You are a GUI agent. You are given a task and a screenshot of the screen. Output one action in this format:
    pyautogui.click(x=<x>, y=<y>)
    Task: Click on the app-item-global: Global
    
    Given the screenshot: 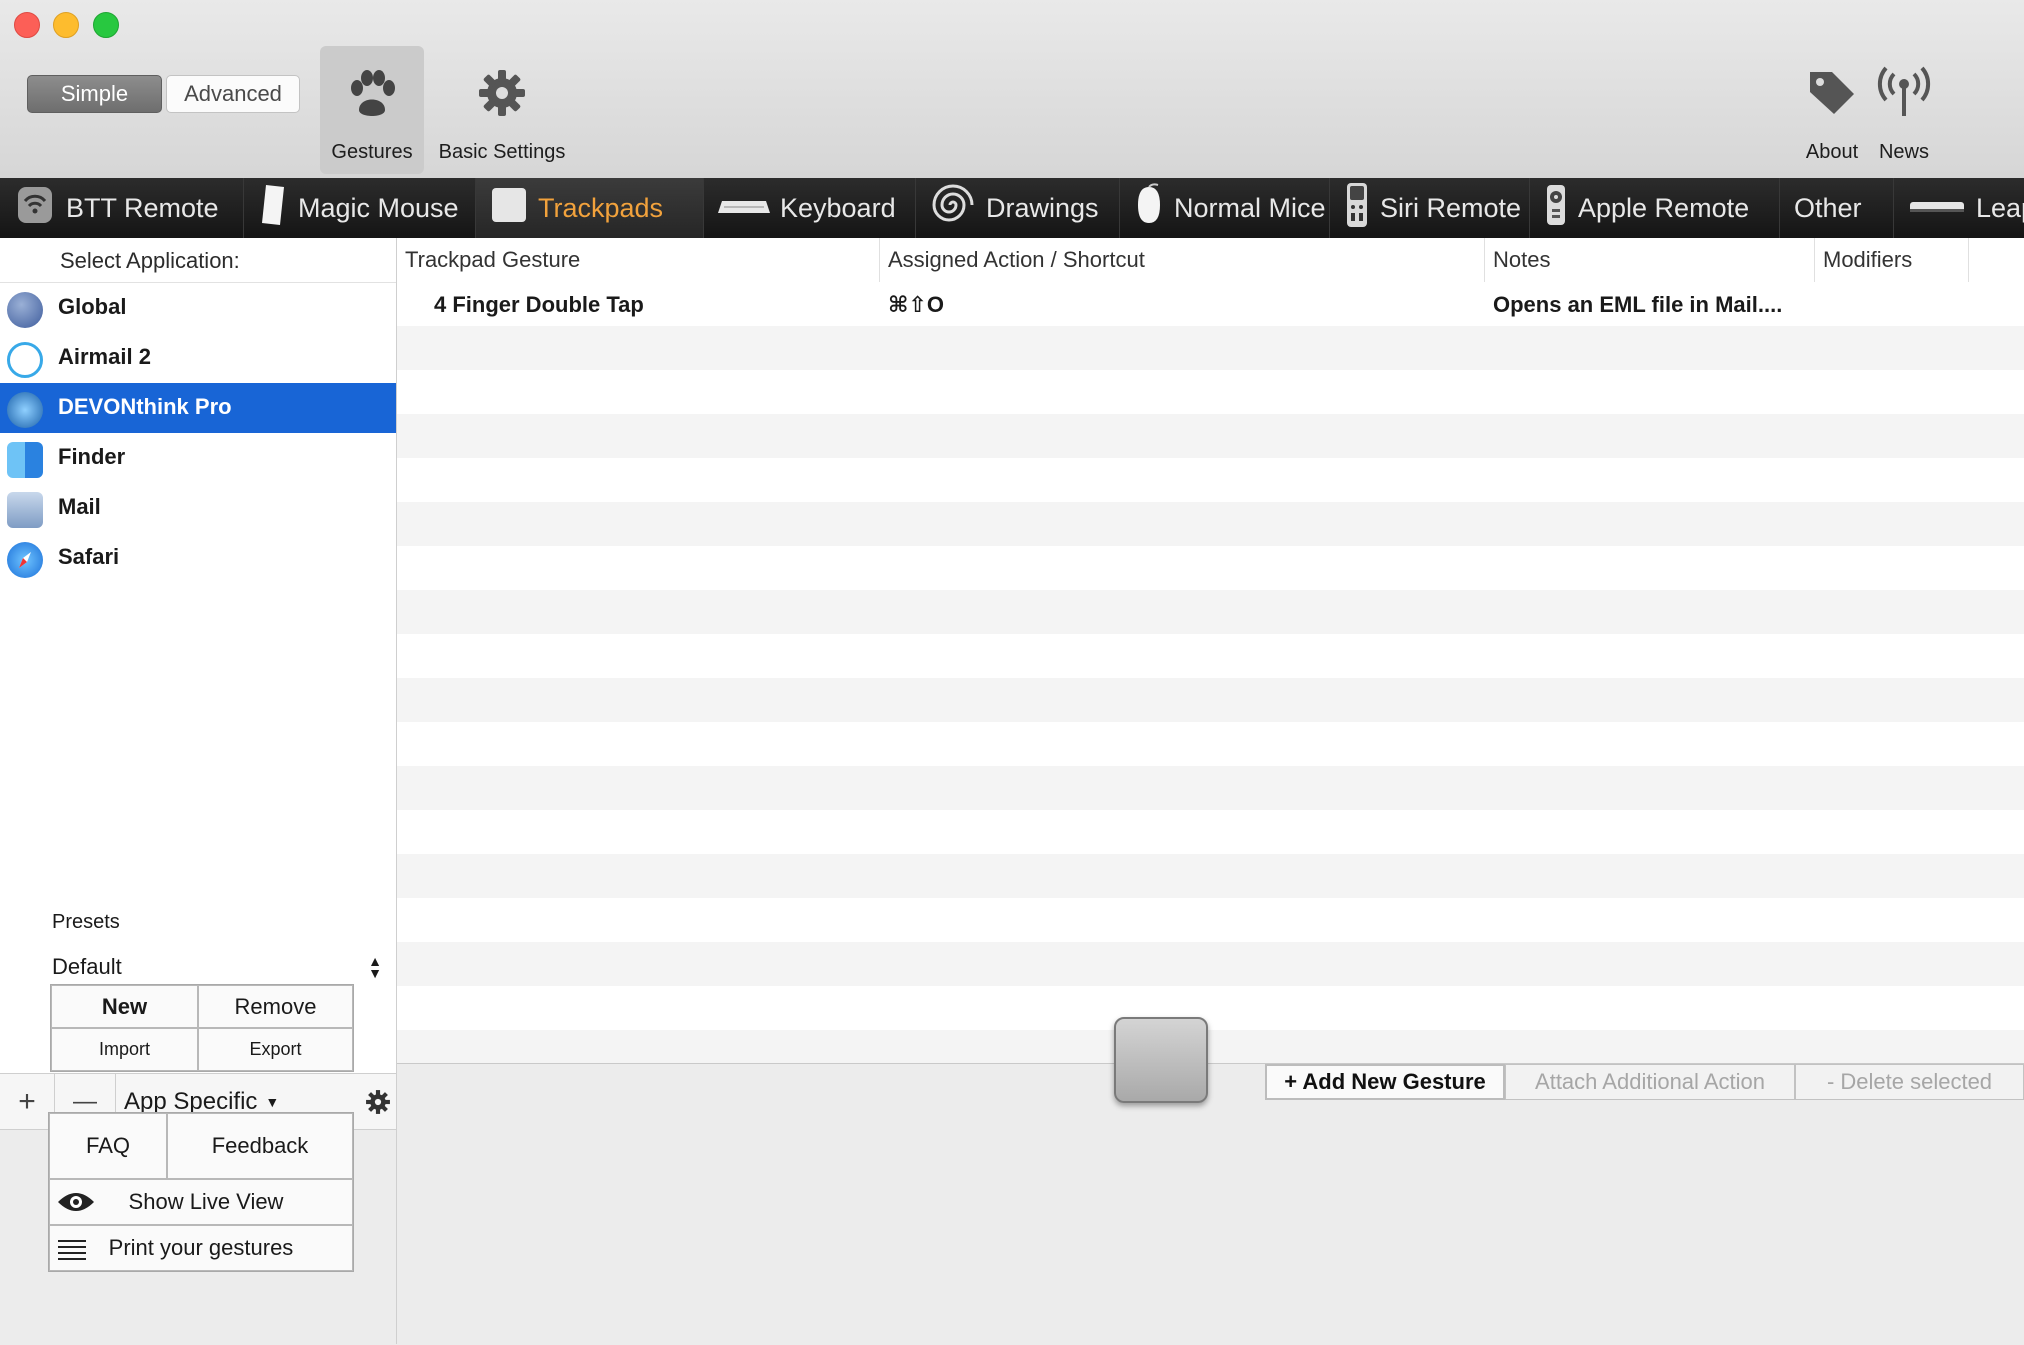 What is the action you would take?
    pyautogui.click(x=198, y=308)
    